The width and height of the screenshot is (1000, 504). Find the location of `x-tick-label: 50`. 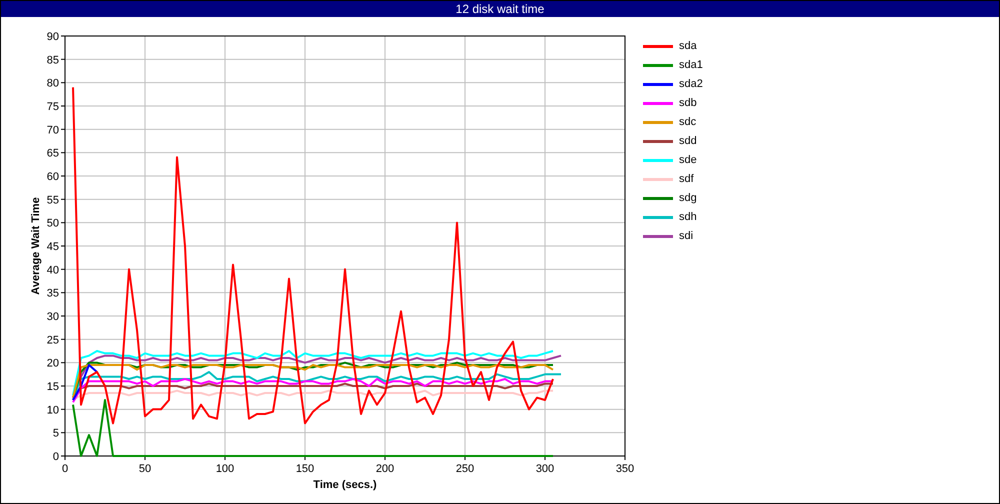

x-tick-label: 50 is located at coordinates (145, 469).